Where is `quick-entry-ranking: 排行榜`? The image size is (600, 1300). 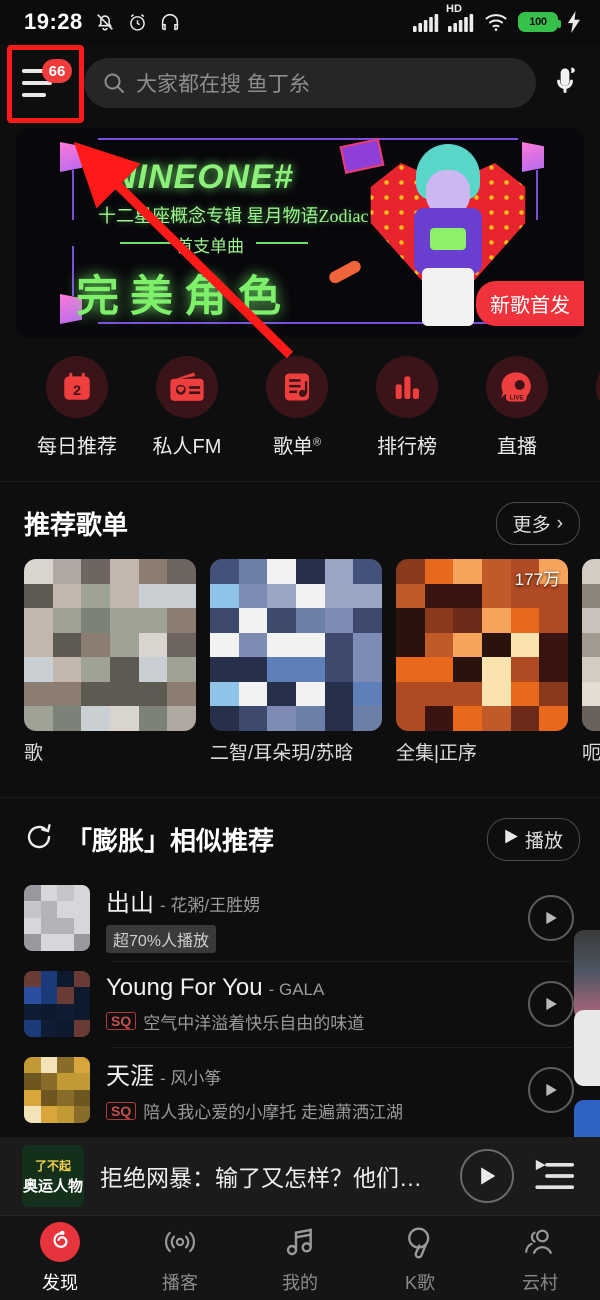 quick-entry-ranking: 排行榜 is located at coordinates (407, 407).